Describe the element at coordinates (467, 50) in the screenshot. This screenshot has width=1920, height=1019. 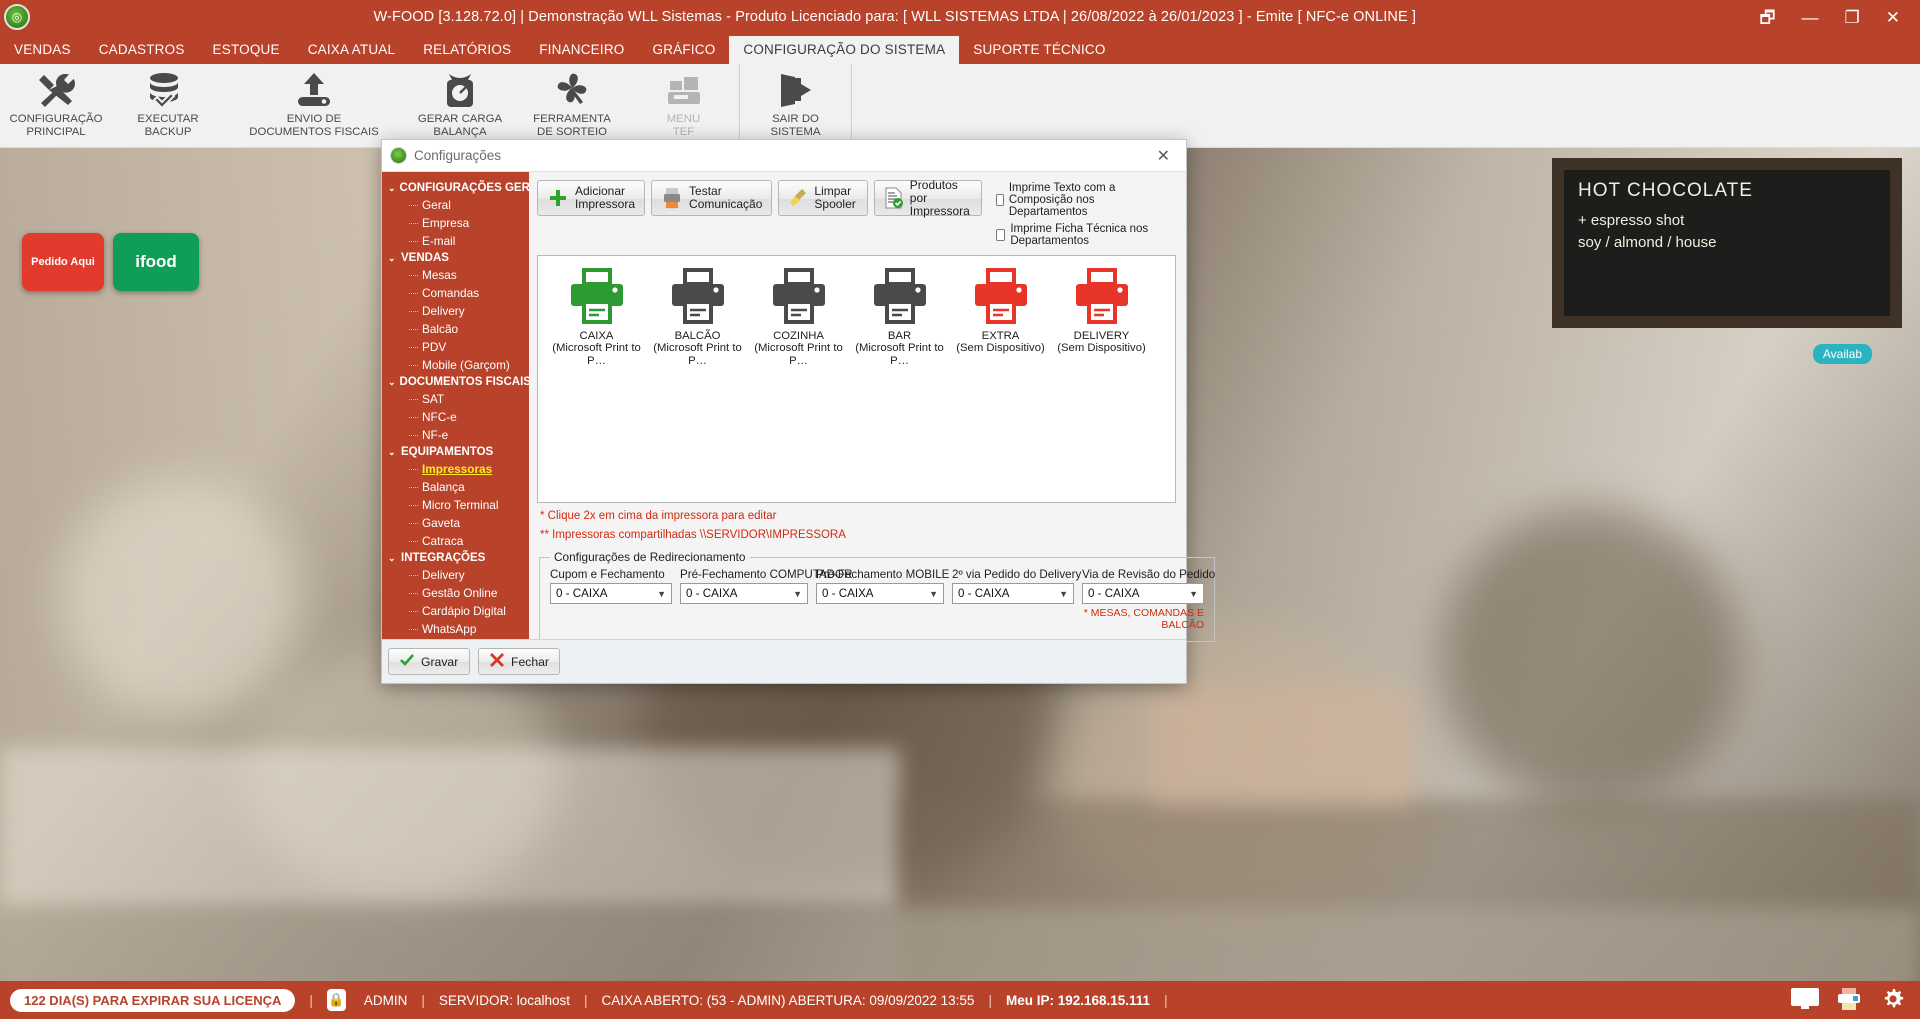
I see `menu-item-relatorios: RELATÓRIOS` at that location.